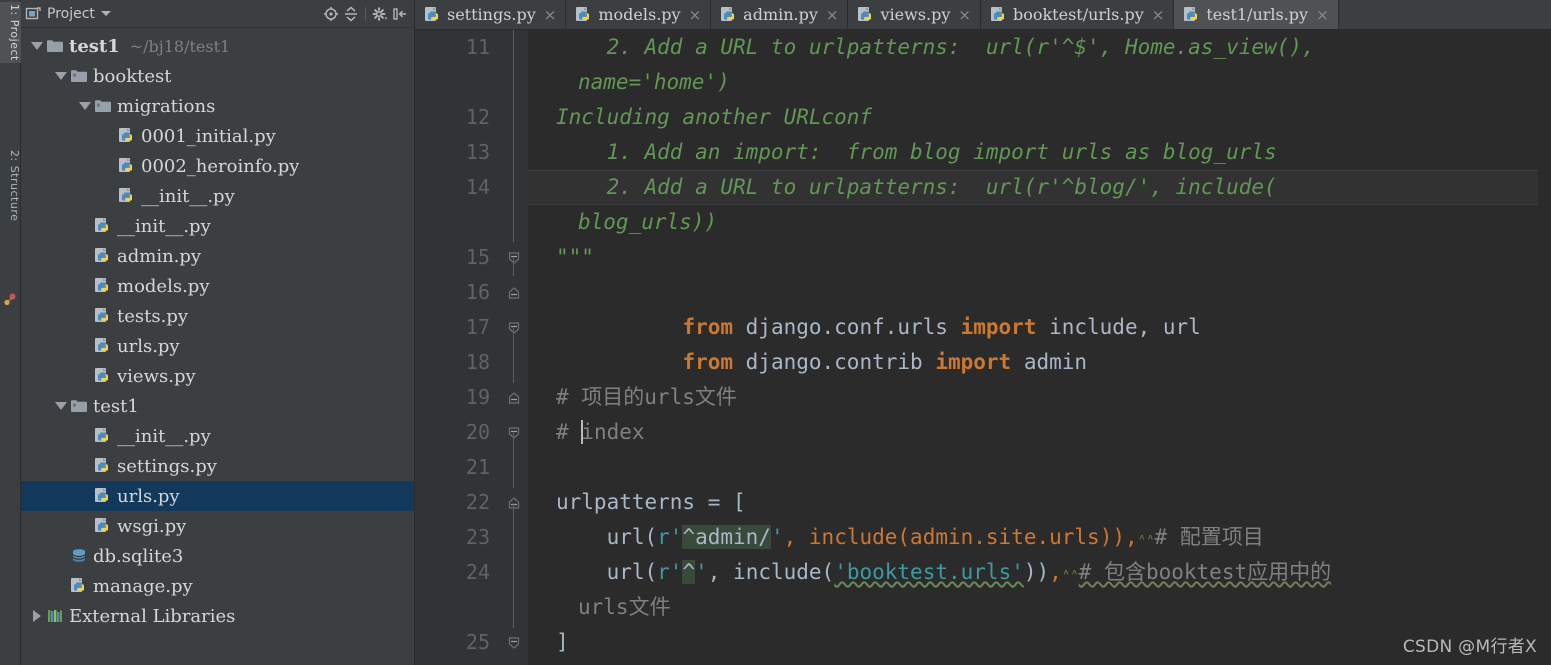  I want to click on tree-item-path-note: ~/bj18/test1, so click(180, 46).